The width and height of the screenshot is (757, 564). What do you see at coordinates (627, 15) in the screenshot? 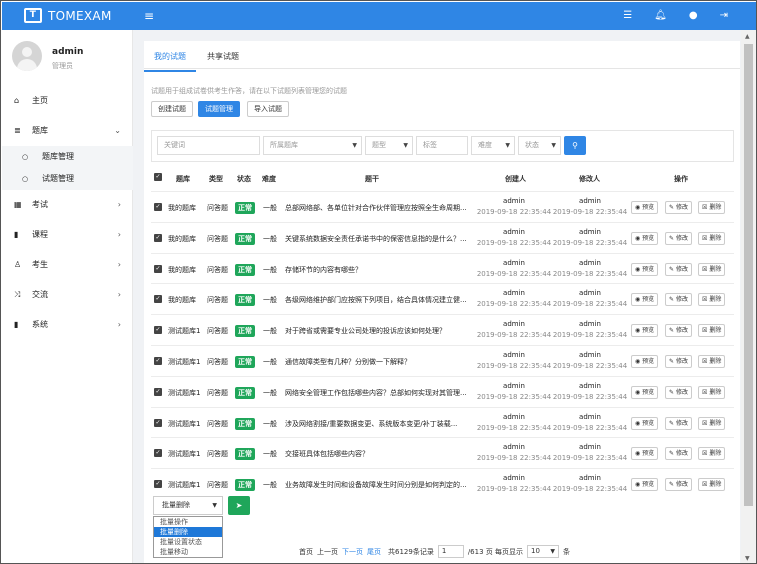
I see `list-icon: ☰` at bounding box center [627, 15].